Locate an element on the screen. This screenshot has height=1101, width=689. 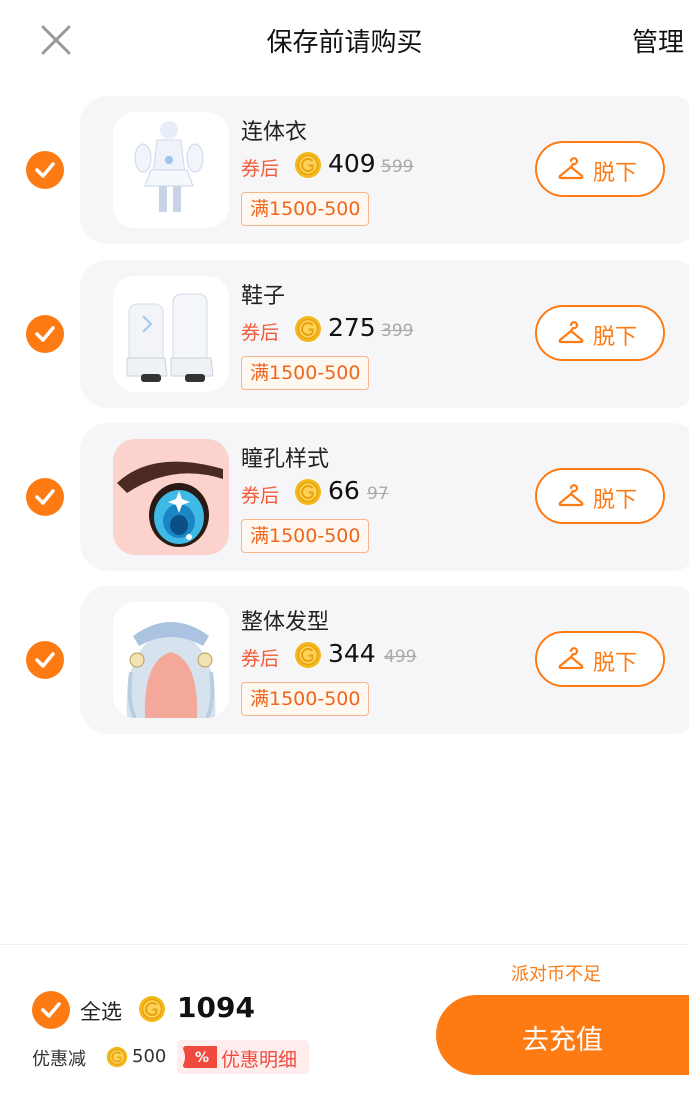
cart-item-hairstyle: 整体发型 券后 344 499 满1500-500 脱下 is located at coordinates (344, 660).